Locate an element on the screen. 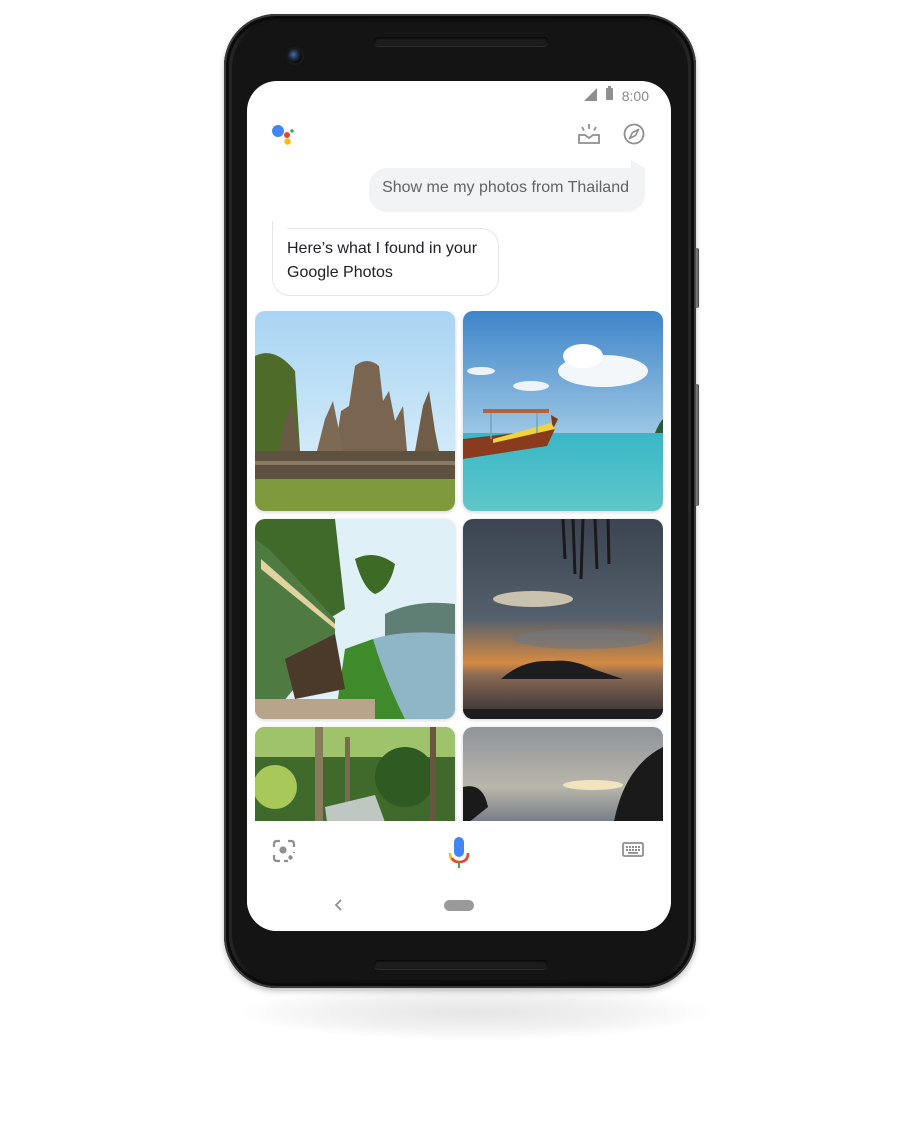  signal-icon is located at coordinates (590, 94).